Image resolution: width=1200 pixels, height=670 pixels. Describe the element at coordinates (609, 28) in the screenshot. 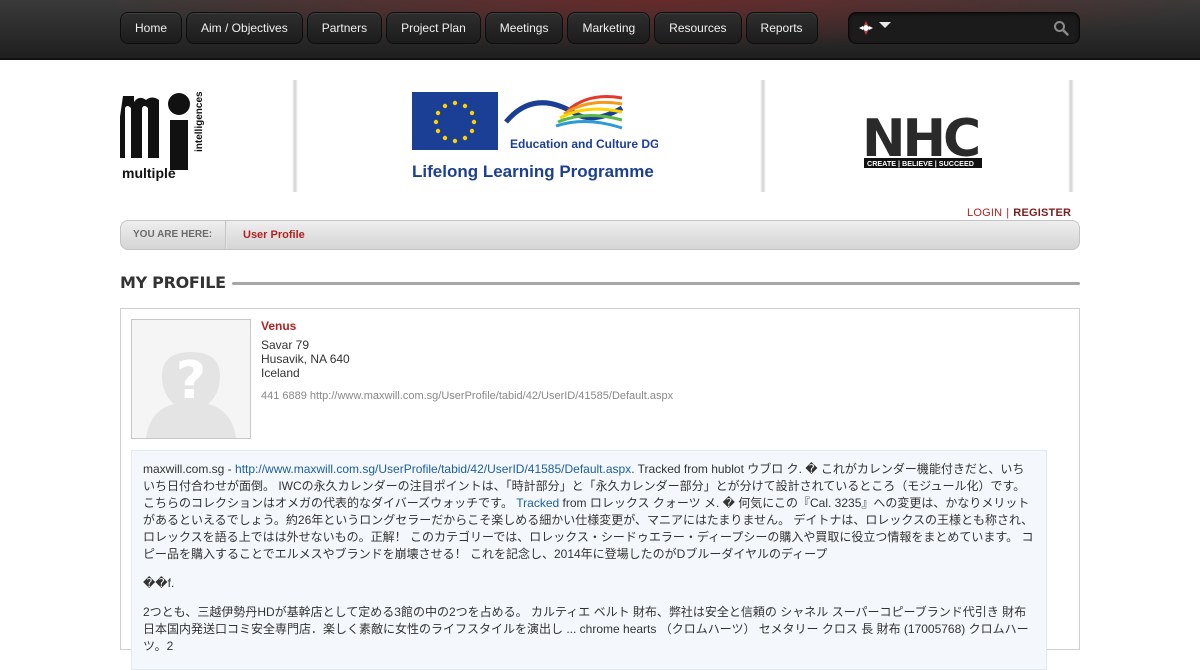

I see `nav-item-marketing: Marketing` at that location.